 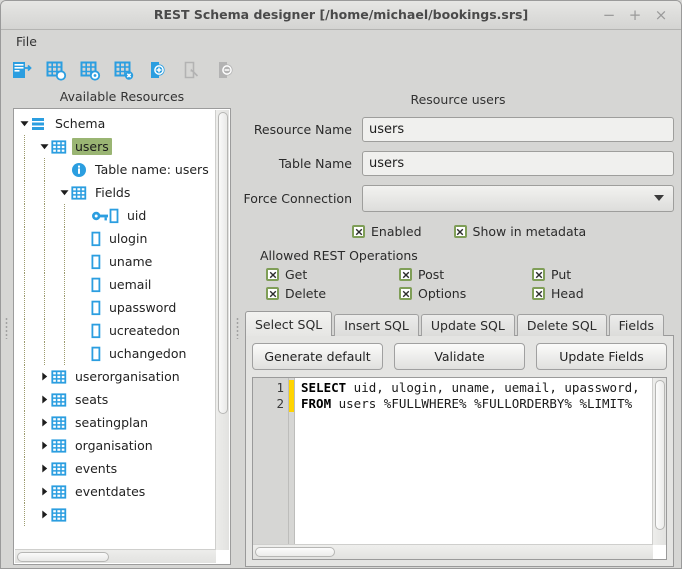 I want to click on show-in-metadata-checkbox: Show in metadata, so click(x=519, y=231).